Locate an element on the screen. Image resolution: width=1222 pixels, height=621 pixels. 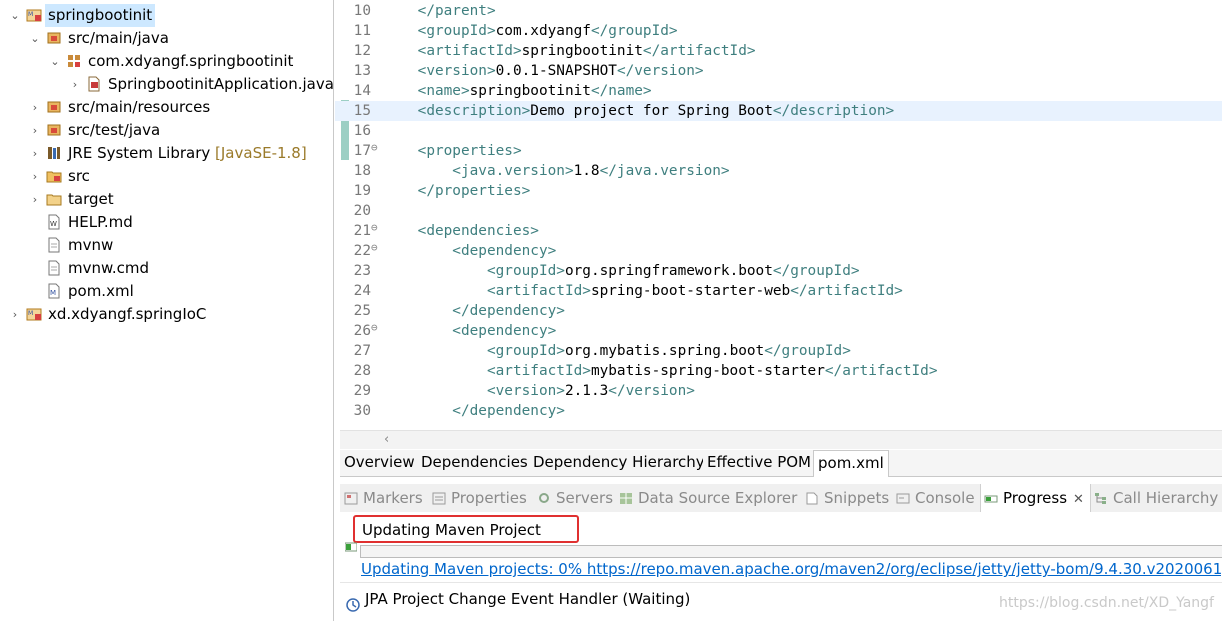
xml-tag: </java.version> is located at coordinates (664, 171).